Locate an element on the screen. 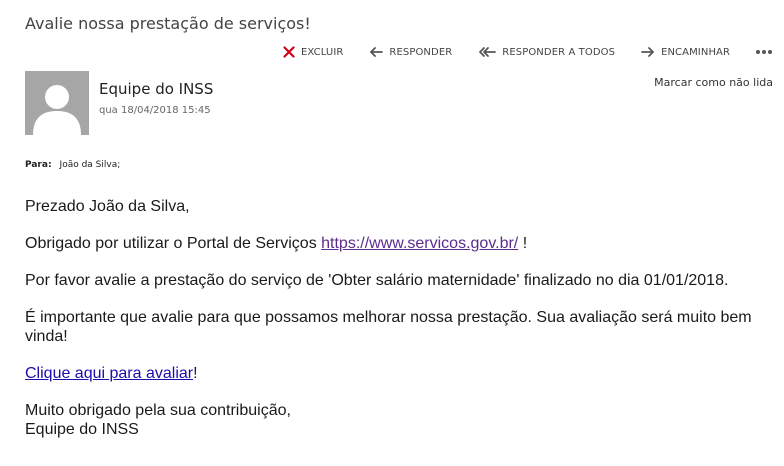 This screenshot has width=784, height=466. person-silhouette-icon is located at coordinates (57, 103).